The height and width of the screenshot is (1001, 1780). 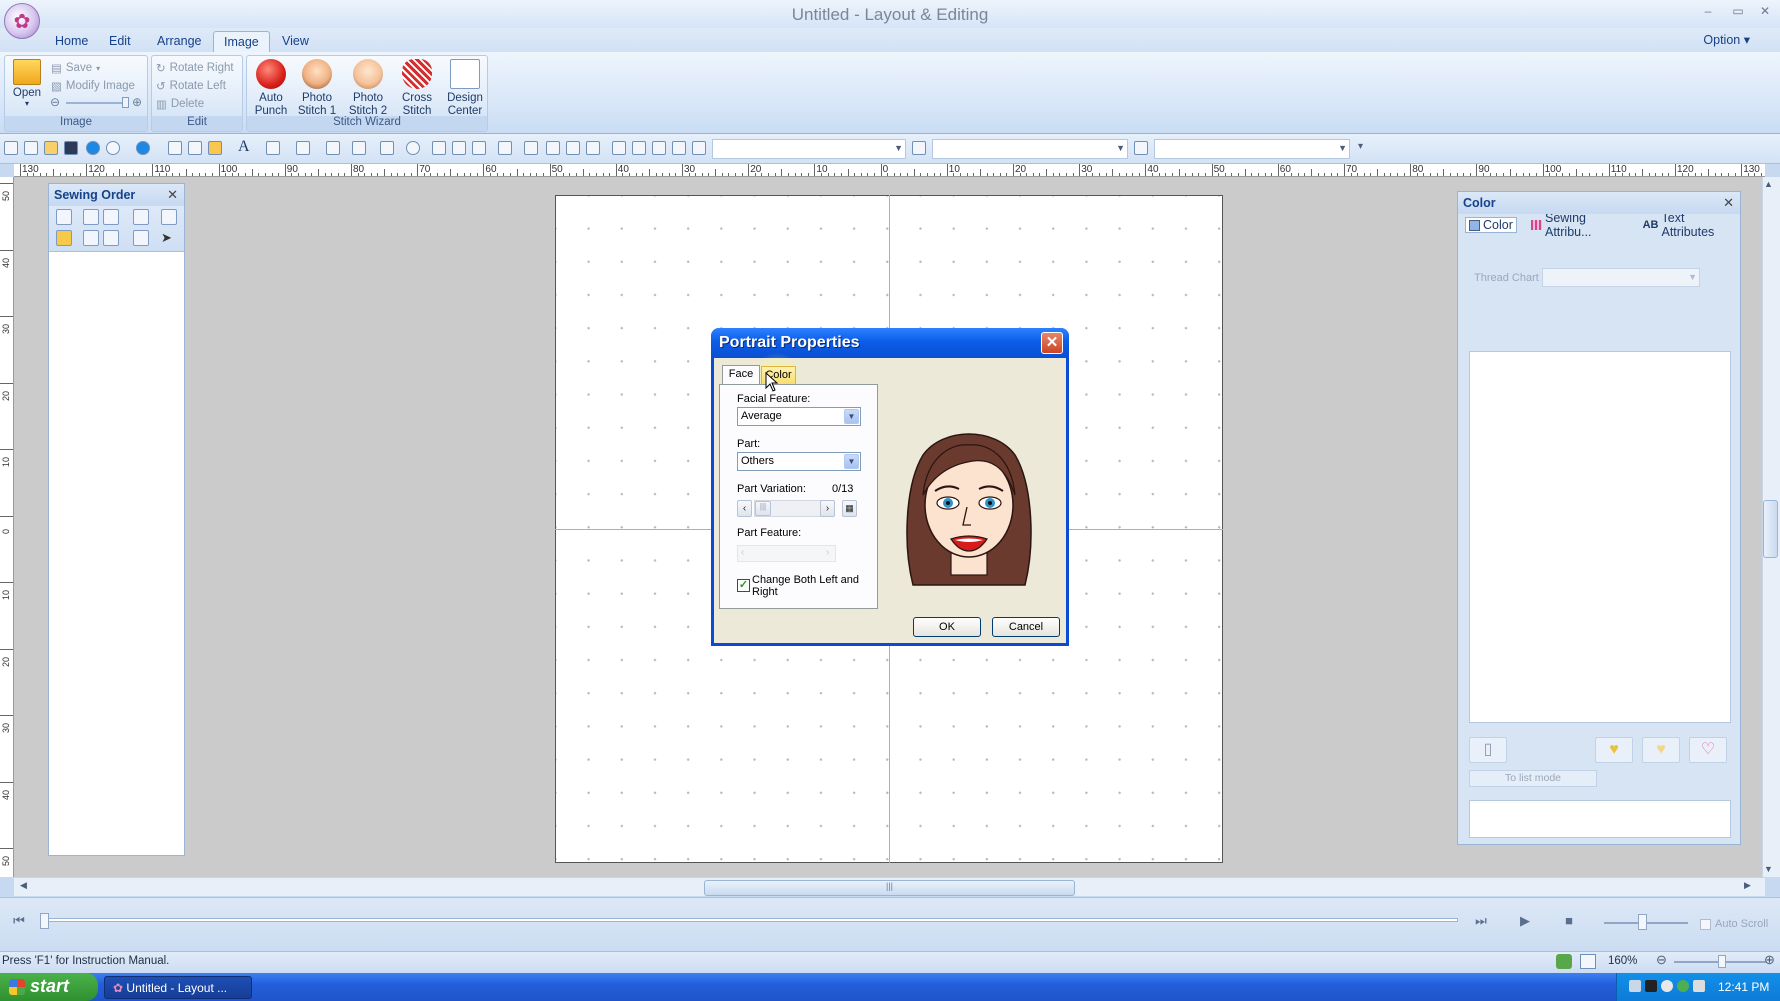 I want to click on layout-icon, so click(x=11, y=148).